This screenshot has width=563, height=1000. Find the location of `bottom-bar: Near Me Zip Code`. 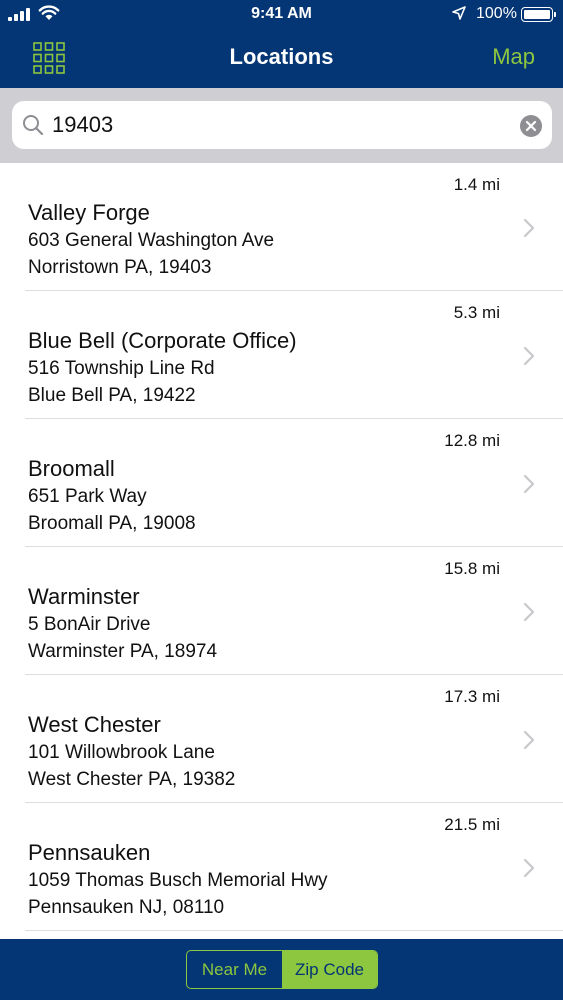

bottom-bar: Near Me Zip Code is located at coordinates (281, 969).